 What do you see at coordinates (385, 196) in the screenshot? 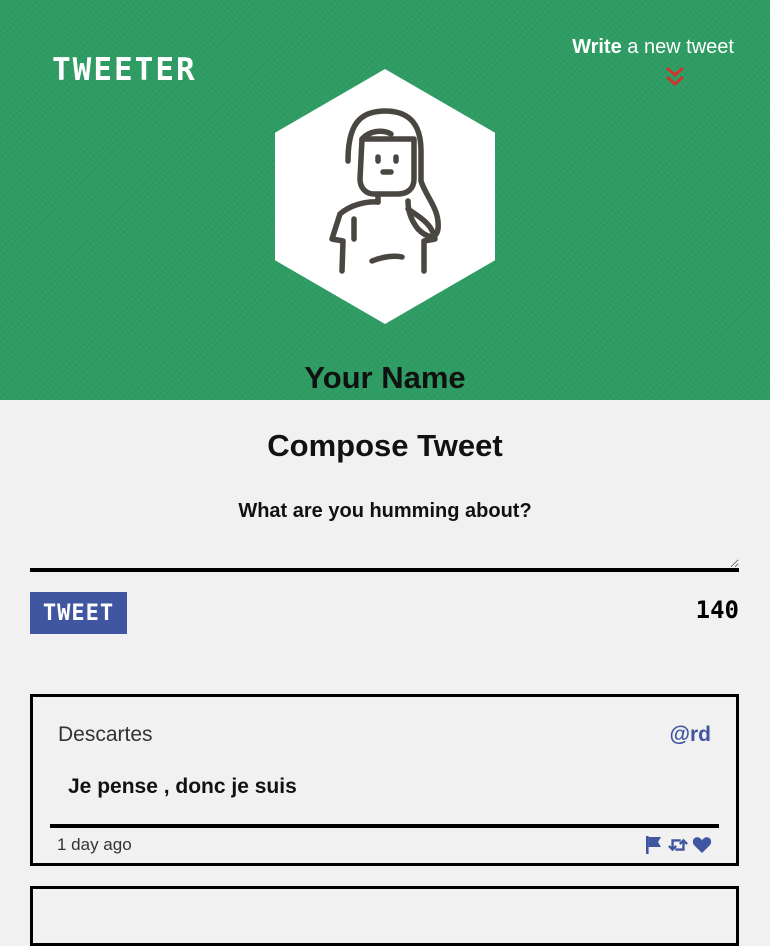
I see `avatar` at bounding box center [385, 196].